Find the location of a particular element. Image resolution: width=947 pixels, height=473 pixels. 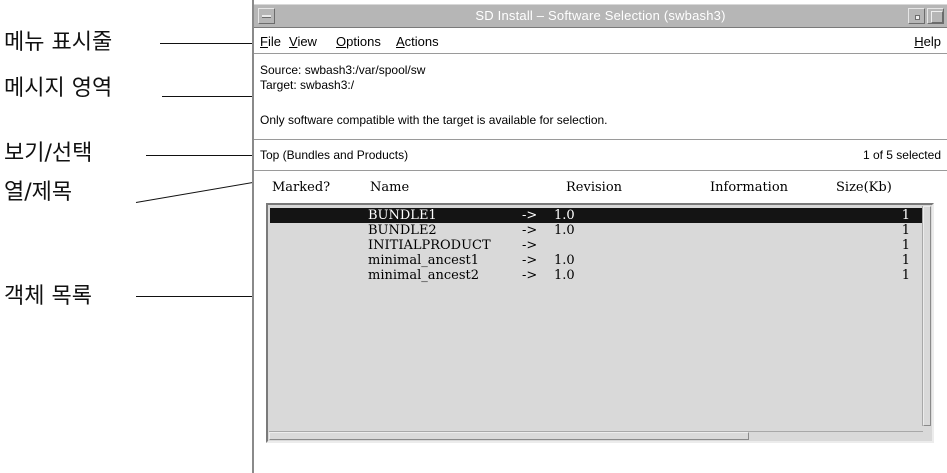

list-row: minimal_ancest1 -> 1.0 1 is located at coordinates (596, 260).